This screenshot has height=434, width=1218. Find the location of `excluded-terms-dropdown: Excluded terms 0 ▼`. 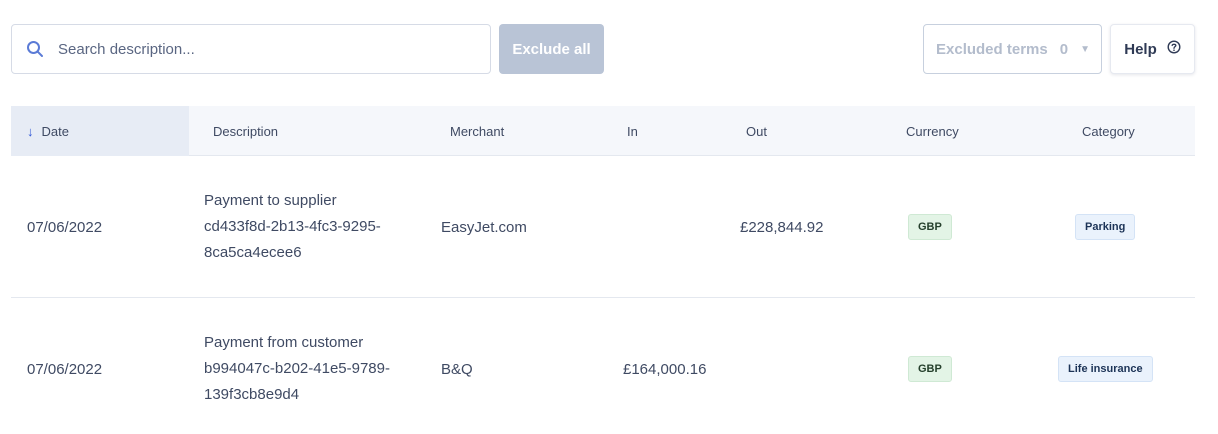

excluded-terms-dropdown: Excluded terms 0 ▼ is located at coordinates (1012, 49).